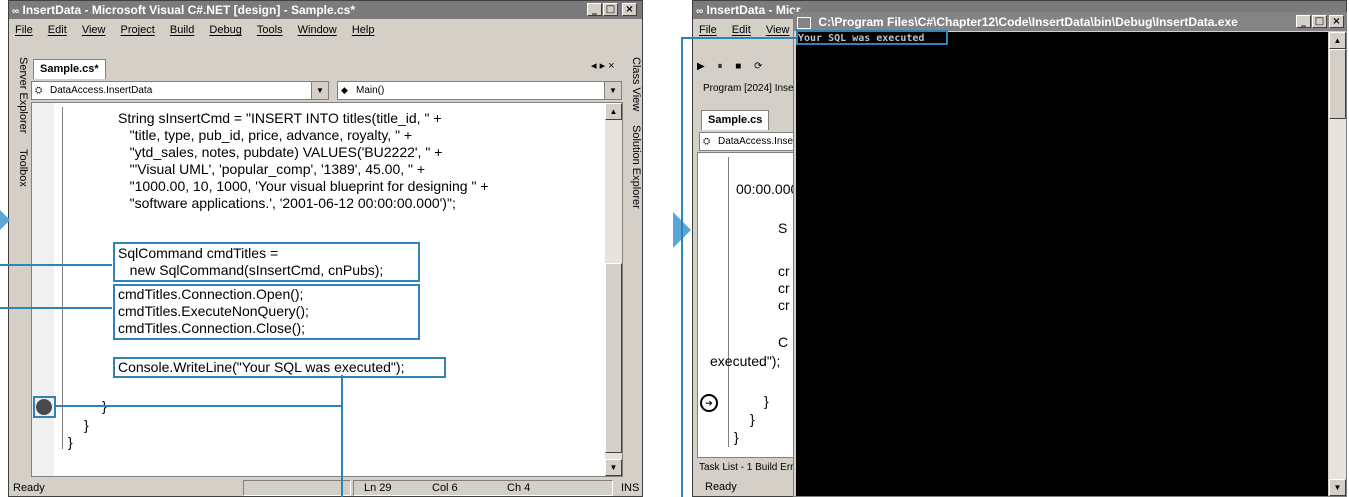 The height and width of the screenshot is (497, 1349). I want to click on status-col: Col 6, so click(445, 488).